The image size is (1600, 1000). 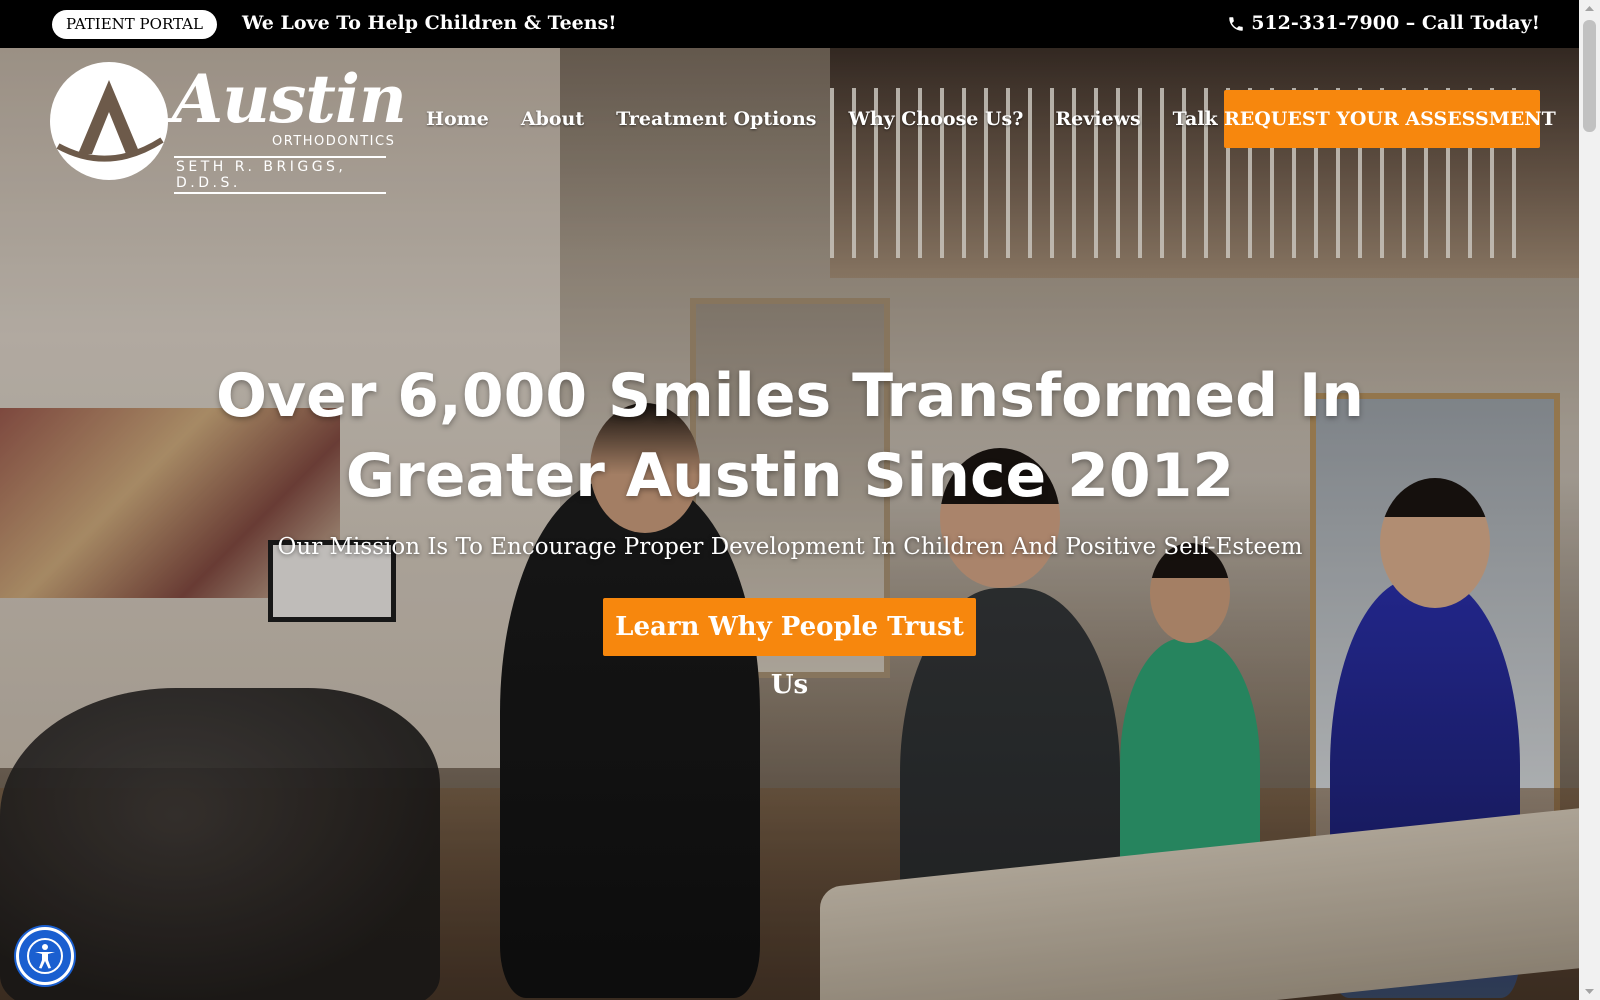 I want to click on nav-home: Home, so click(x=457, y=119).